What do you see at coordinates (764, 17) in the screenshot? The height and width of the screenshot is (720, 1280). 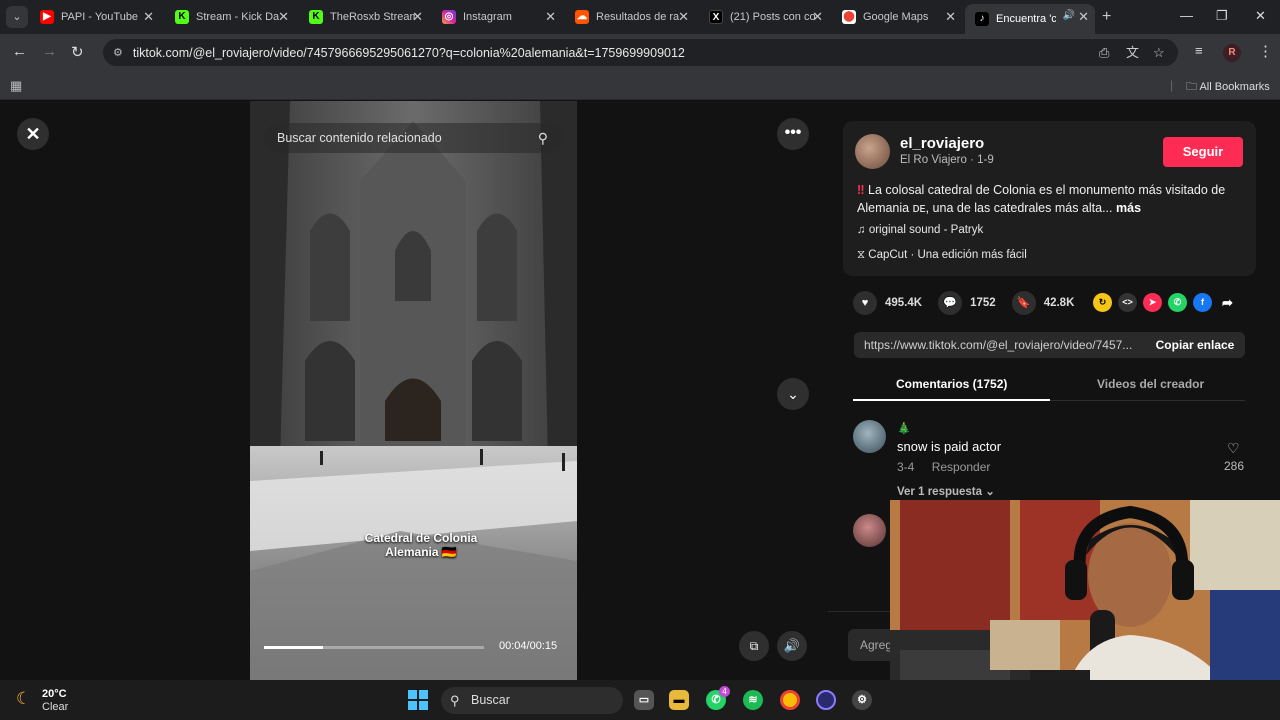 I see `browser-tab-x: X (21) Posts con co ✕` at bounding box center [764, 17].